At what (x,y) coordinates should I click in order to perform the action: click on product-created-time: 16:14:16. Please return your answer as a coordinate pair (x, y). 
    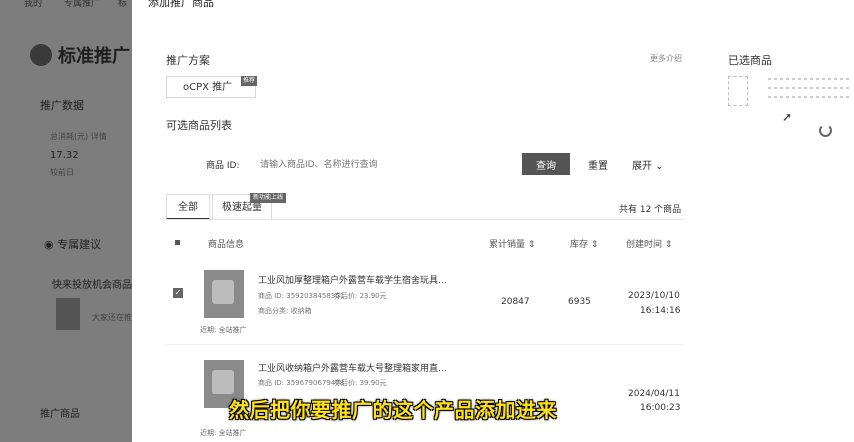
    Looking at the image, I should click on (660, 311).